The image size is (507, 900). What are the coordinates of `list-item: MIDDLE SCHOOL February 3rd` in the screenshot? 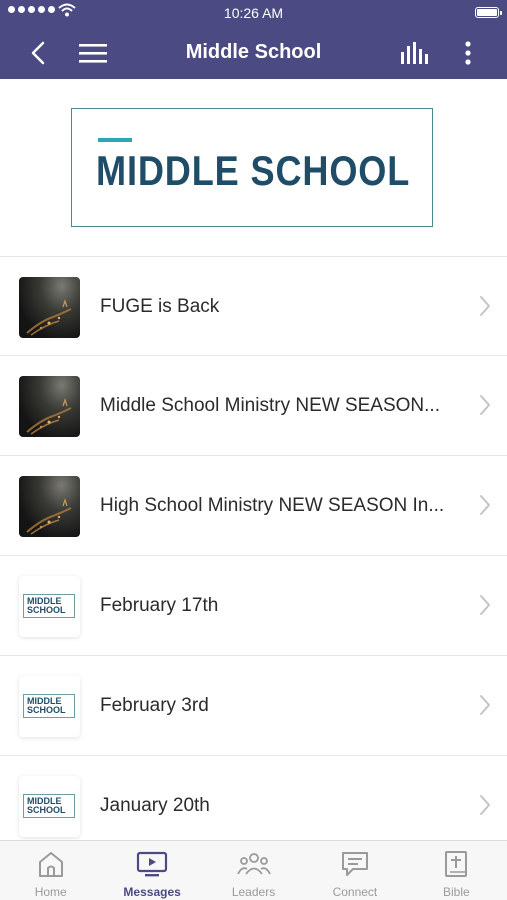 It's located at (253, 706).